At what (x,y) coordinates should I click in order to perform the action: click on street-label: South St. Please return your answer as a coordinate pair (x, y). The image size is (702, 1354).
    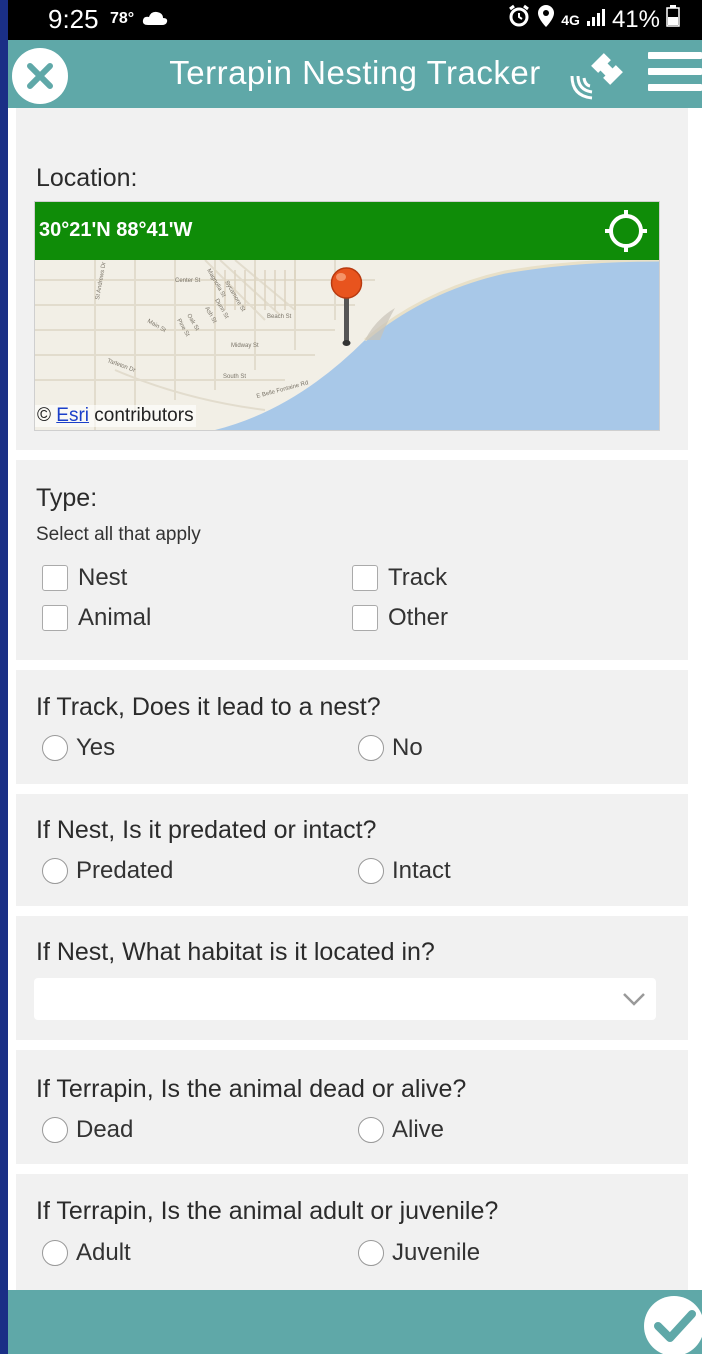
    Looking at the image, I should click on (234, 377).